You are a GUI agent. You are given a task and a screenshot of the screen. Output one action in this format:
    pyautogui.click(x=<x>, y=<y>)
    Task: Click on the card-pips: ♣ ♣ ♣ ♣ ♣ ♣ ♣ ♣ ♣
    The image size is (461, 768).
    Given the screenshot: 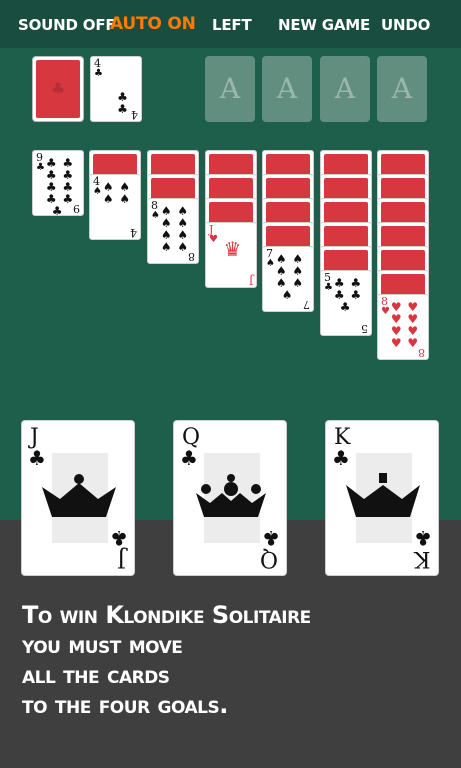 What is the action you would take?
    pyautogui.click(x=60, y=186)
    